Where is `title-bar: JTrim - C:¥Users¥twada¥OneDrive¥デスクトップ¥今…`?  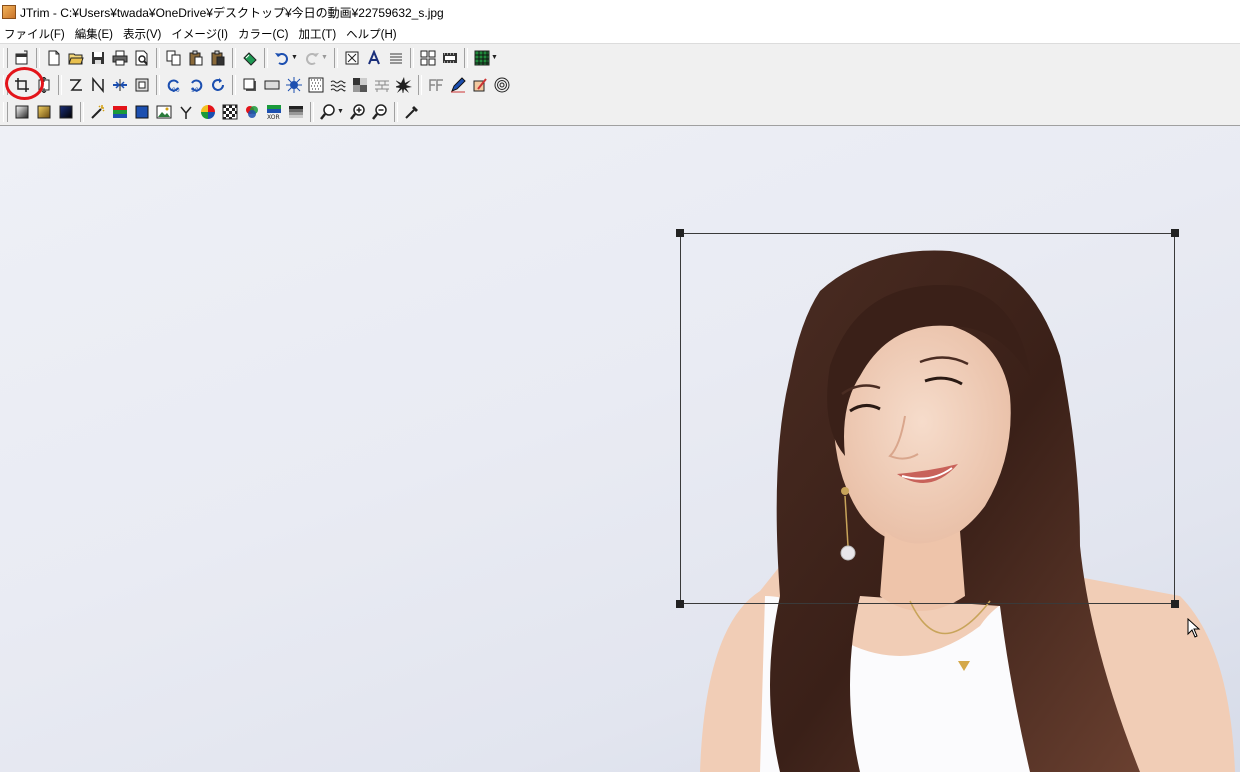 title-bar: JTrim - C:¥Users¥twada¥OneDrive¥デスクトップ¥今… is located at coordinates (620, 12).